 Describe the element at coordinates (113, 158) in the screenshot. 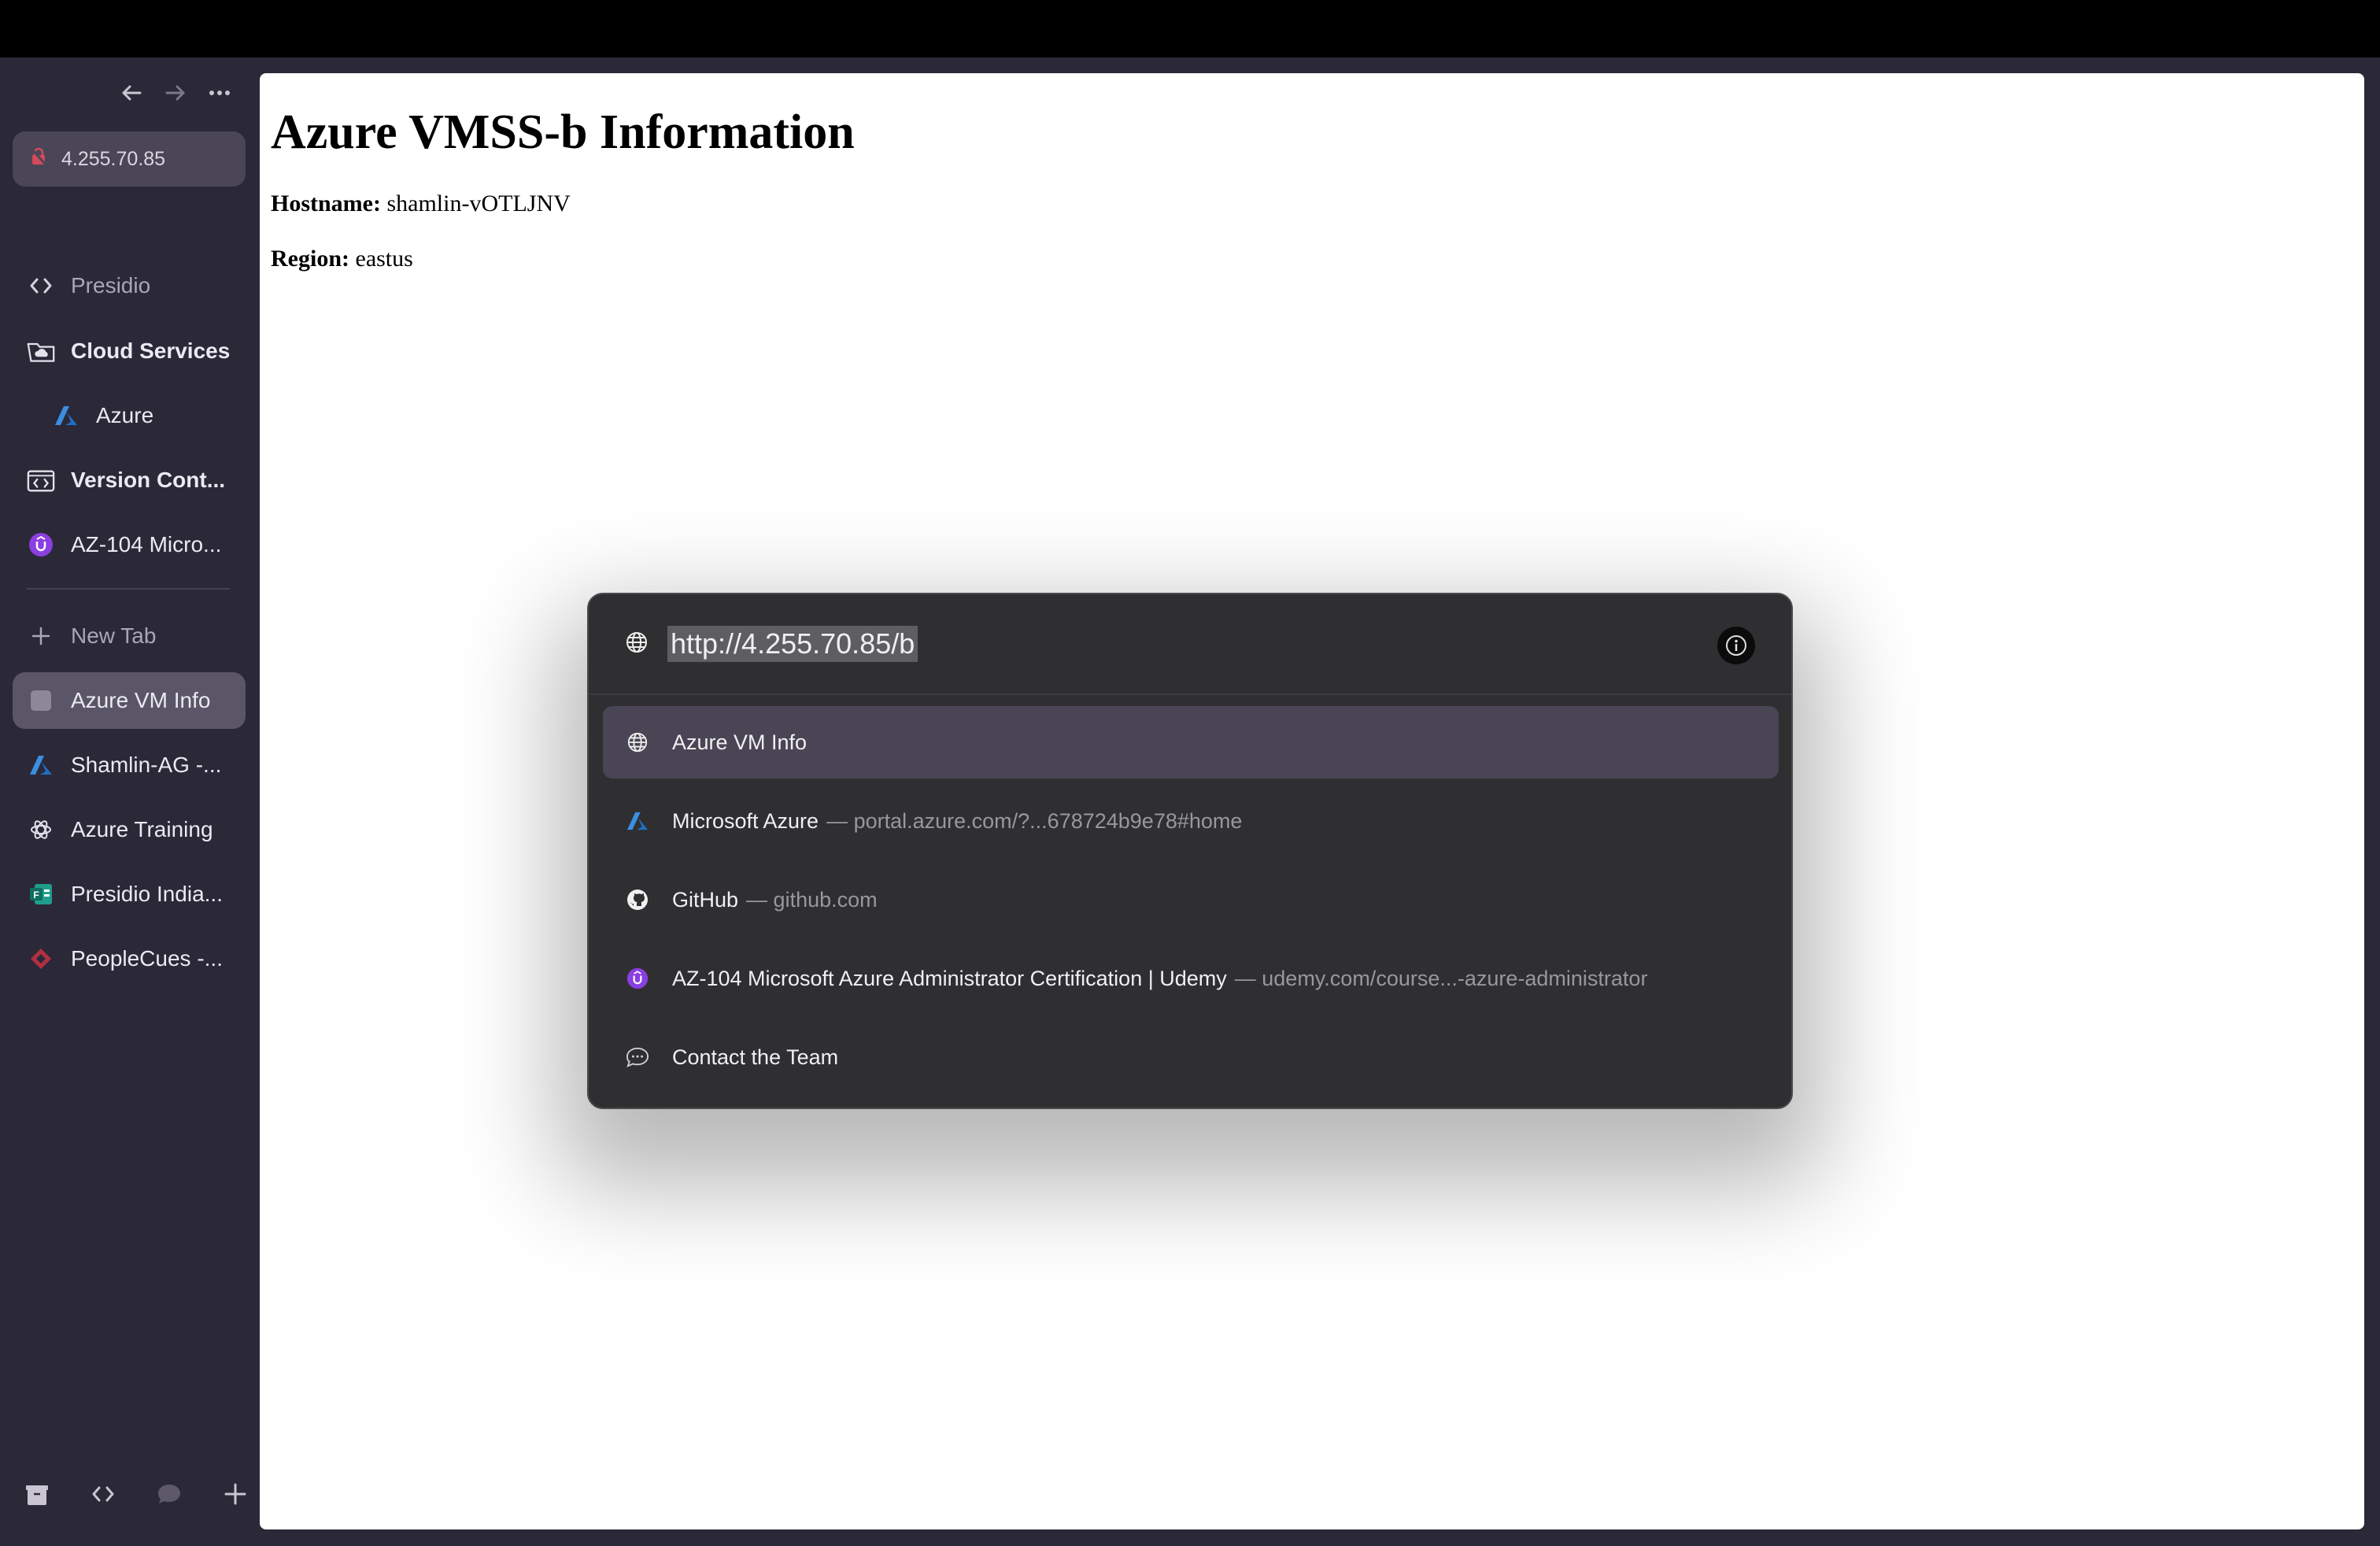

I see `url-bar-text: 4.255.70.85` at that location.